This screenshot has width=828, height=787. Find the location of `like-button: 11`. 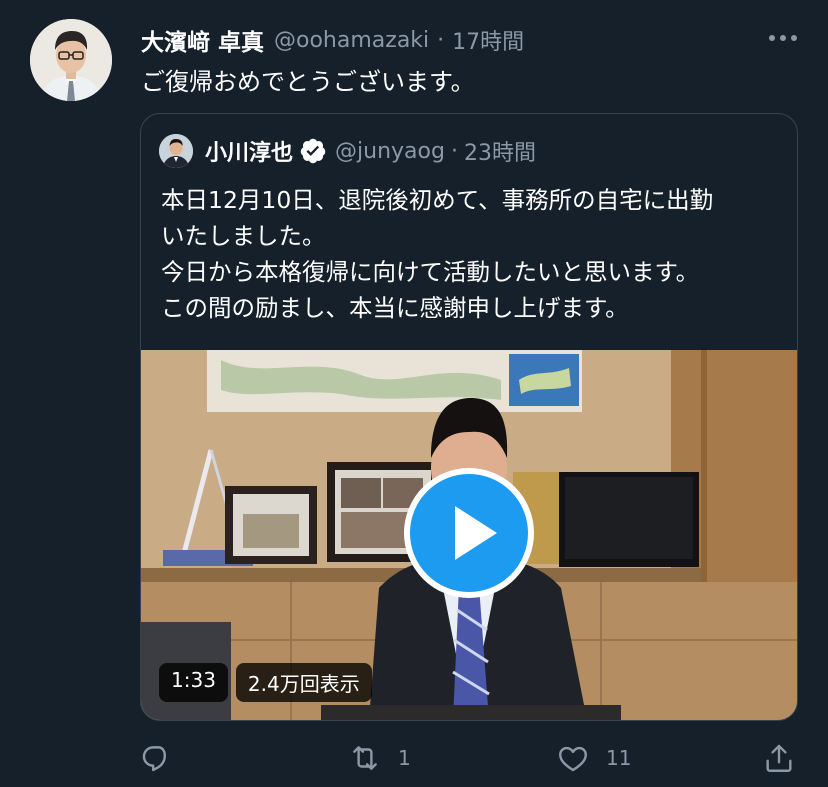

like-button: 11 is located at coordinates (593, 758).